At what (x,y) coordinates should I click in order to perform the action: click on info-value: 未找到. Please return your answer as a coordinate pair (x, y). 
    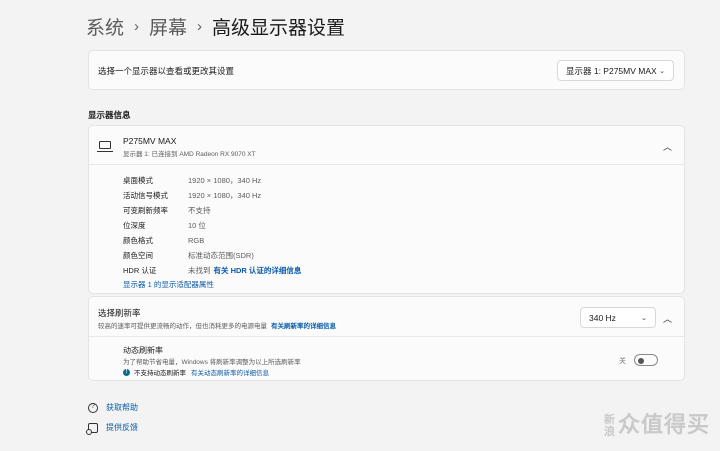
    Looking at the image, I should click on (199, 270).